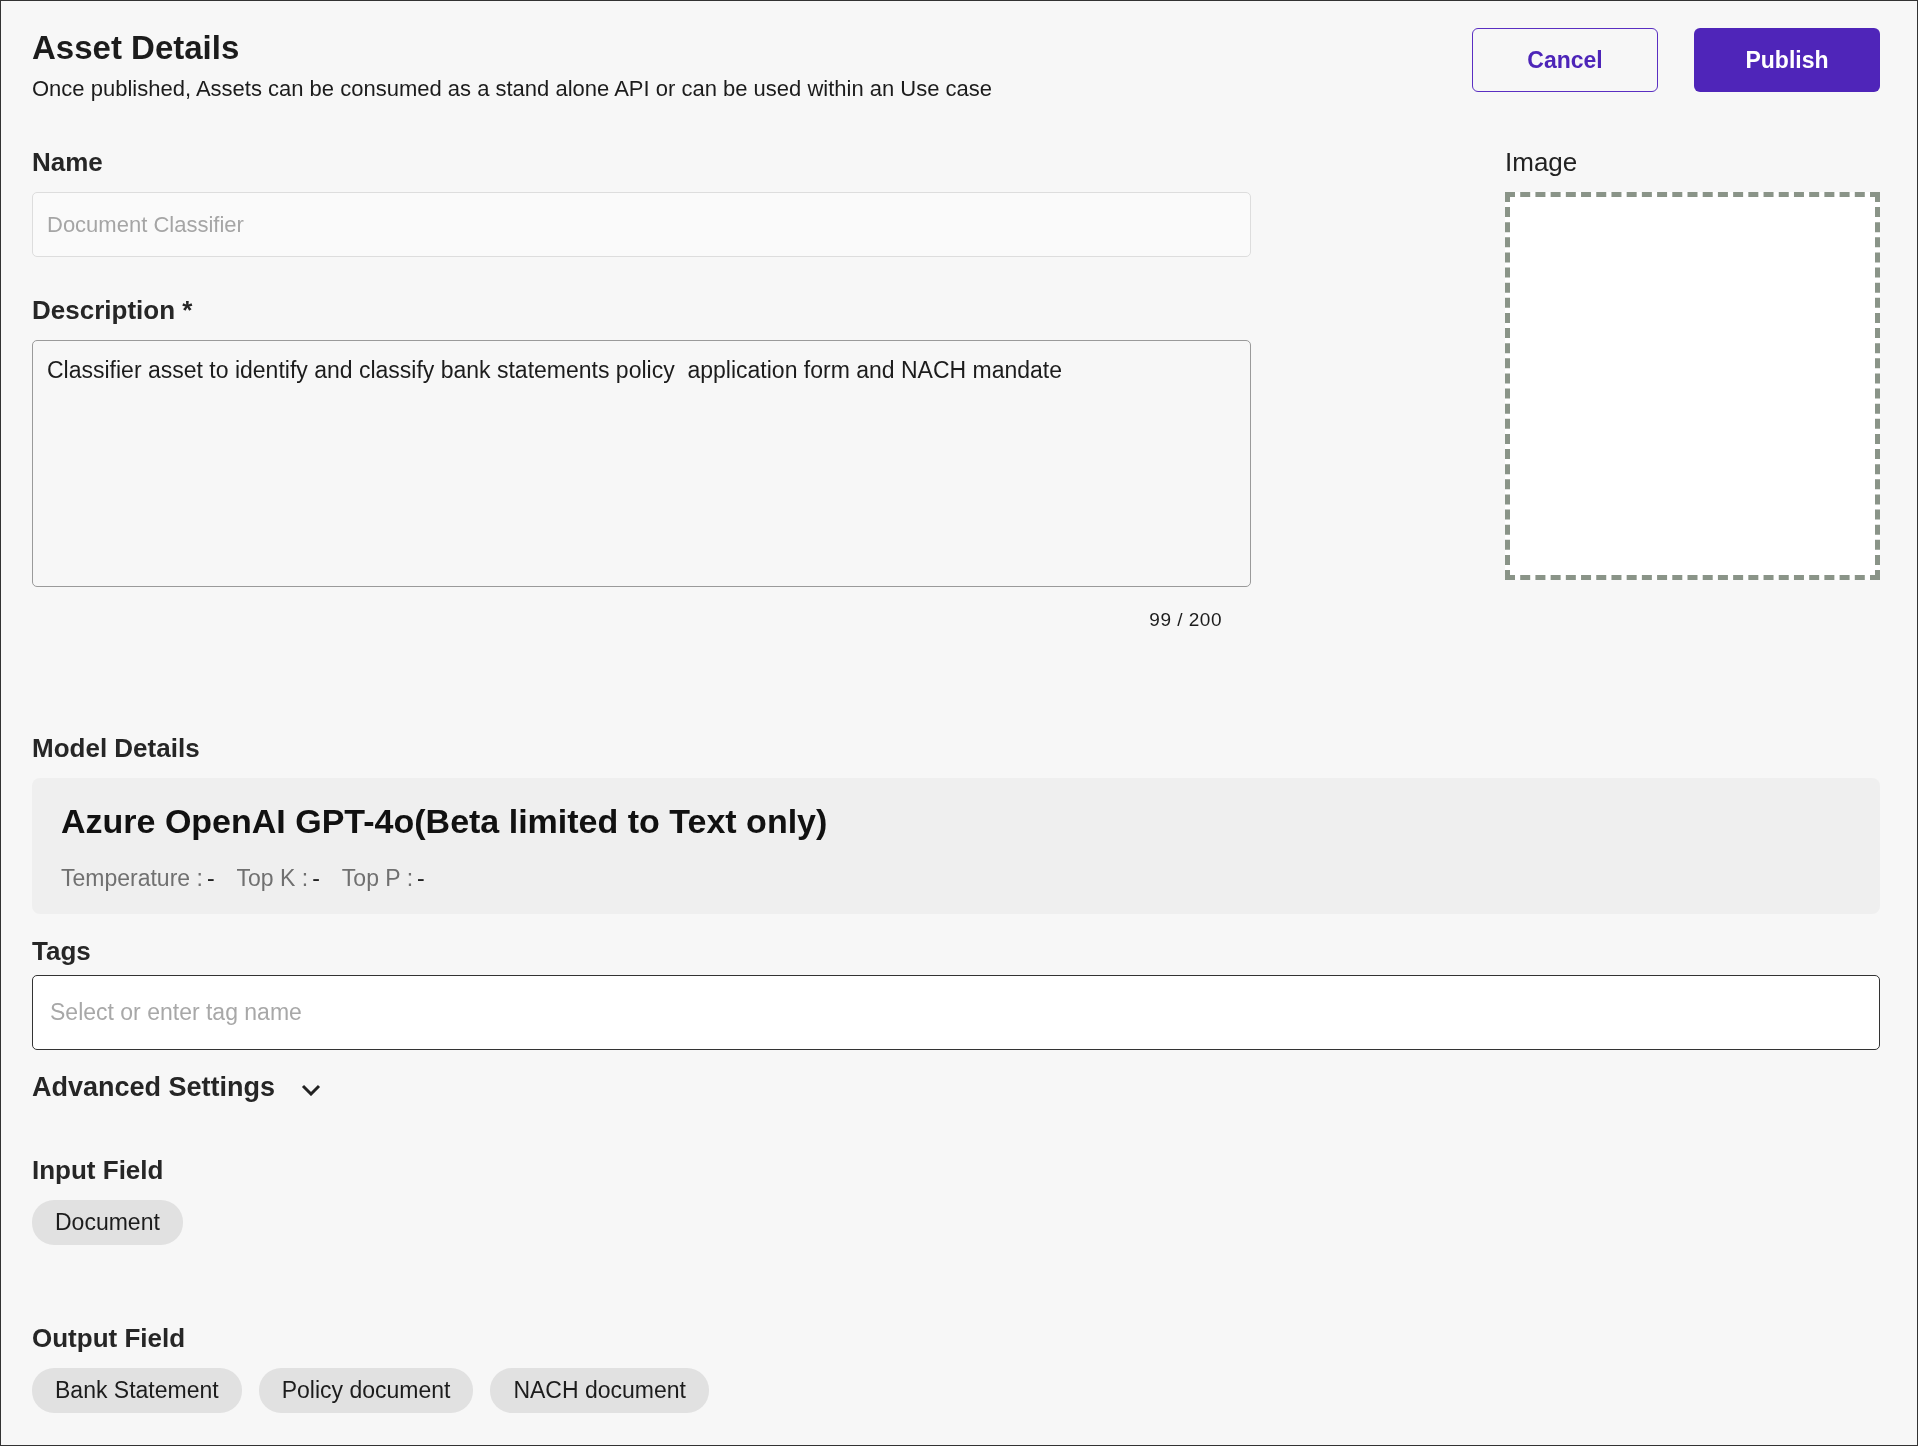  What do you see at coordinates (956, 1012) in the screenshot?
I see `tags-field: Select or enter tag name` at bounding box center [956, 1012].